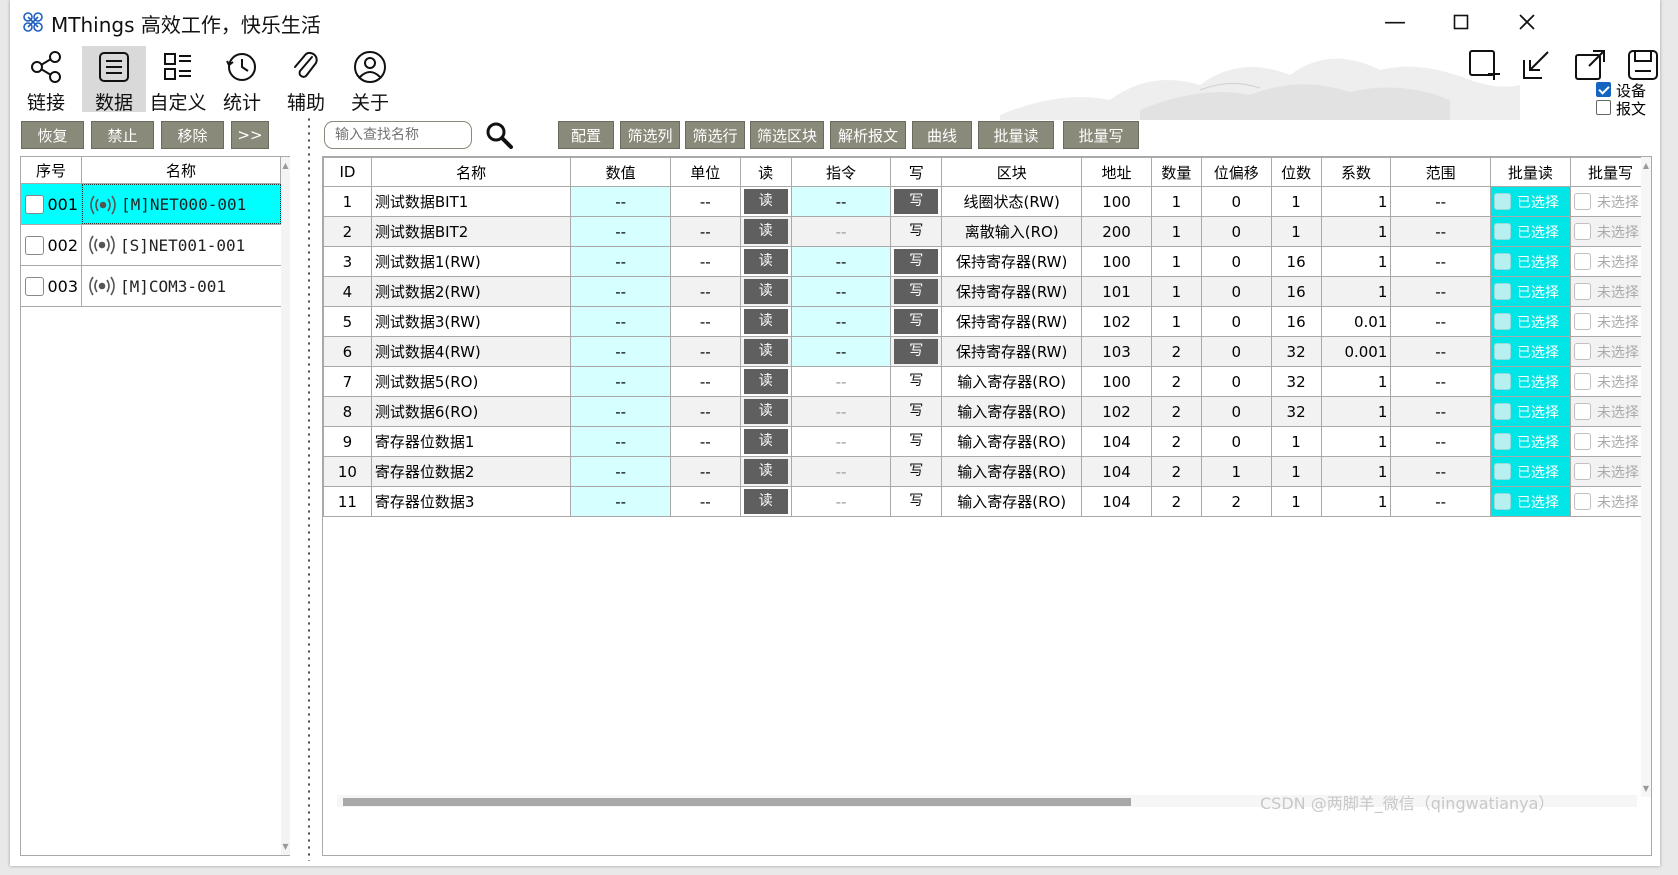 The width and height of the screenshot is (1678, 875). What do you see at coordinates (46, 80) in the screenshot?
I see `toolbar-link: 链接` at bounding box center [46, 80].